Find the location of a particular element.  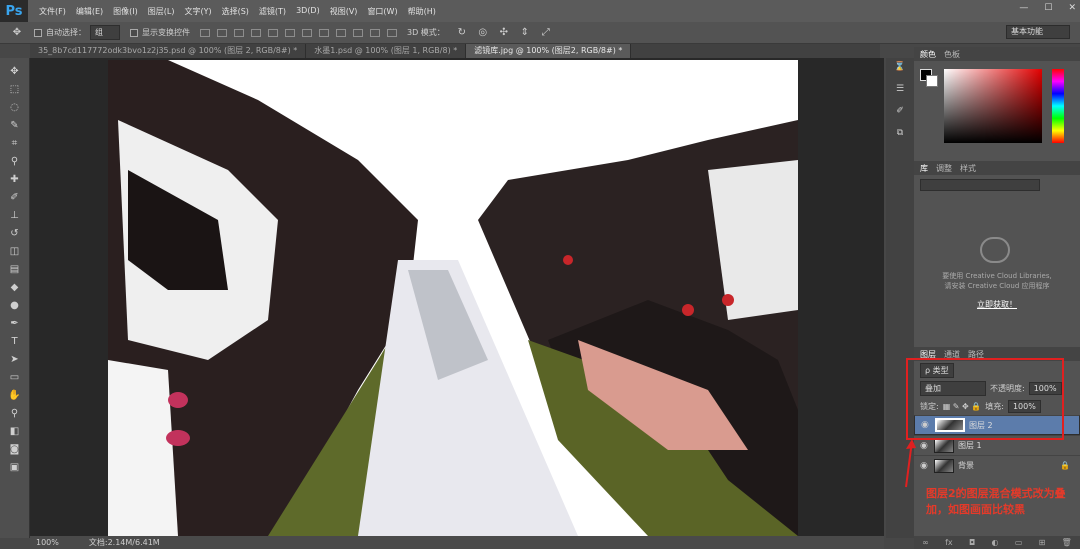

annotation-text: 图层2的图层混合模式改为叠加，如图画面比较黑 is located at coordinates (996, 501).